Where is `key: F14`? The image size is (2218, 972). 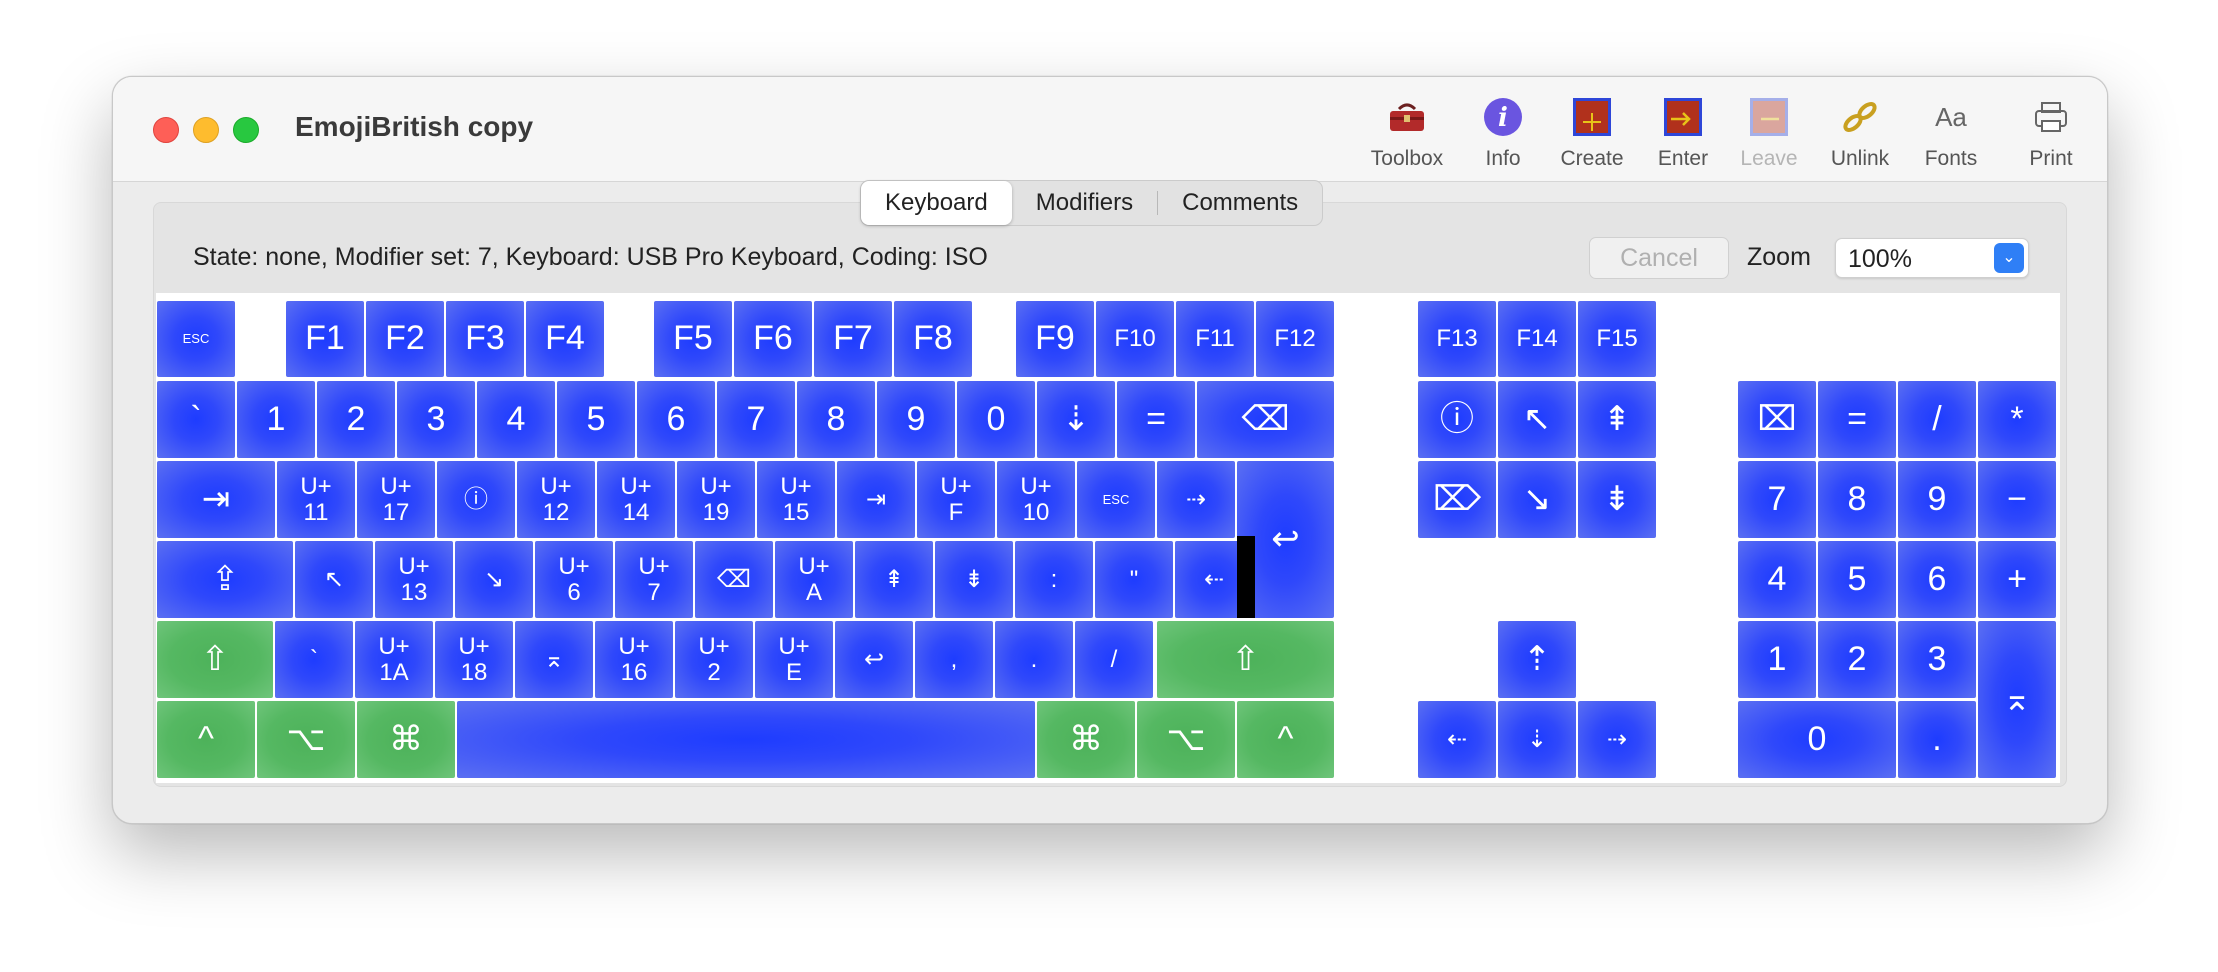 key: F14 is located at coordinates (1537, 339).